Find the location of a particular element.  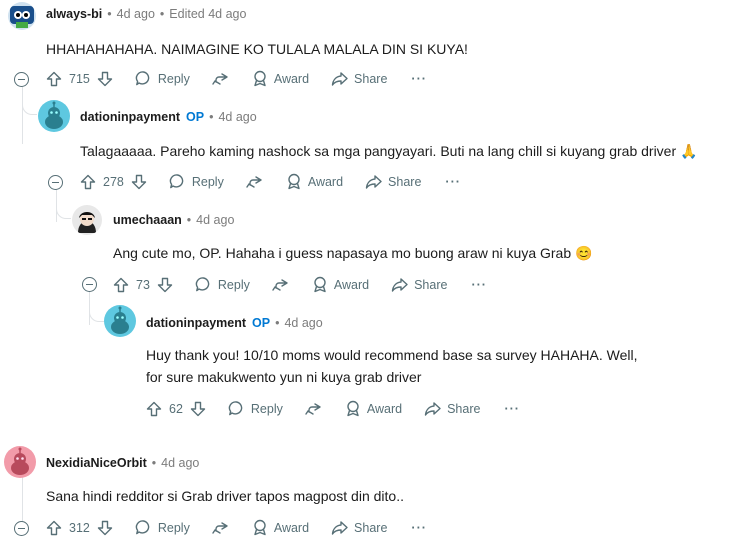

vote-count: 312 is located at coordinates (79, 527).